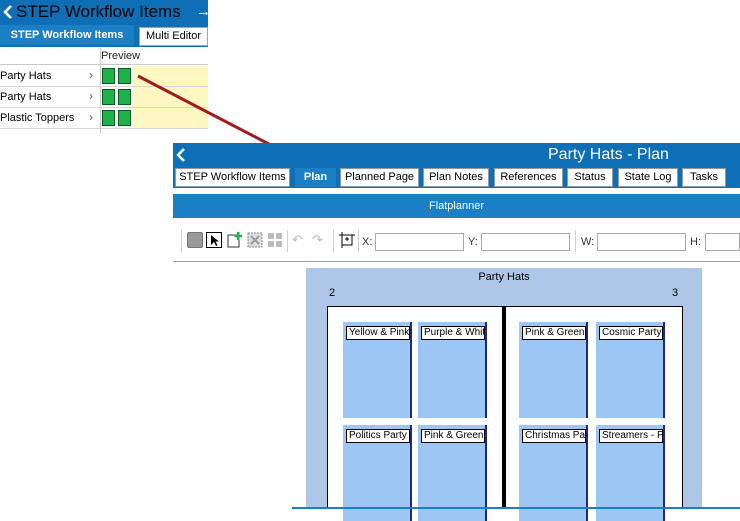 The image size is (740, 521). What do you see at coordinates (300, 240) in the screenshot?
I see `undo-icon: ↶` at bounding box center [300, 240].